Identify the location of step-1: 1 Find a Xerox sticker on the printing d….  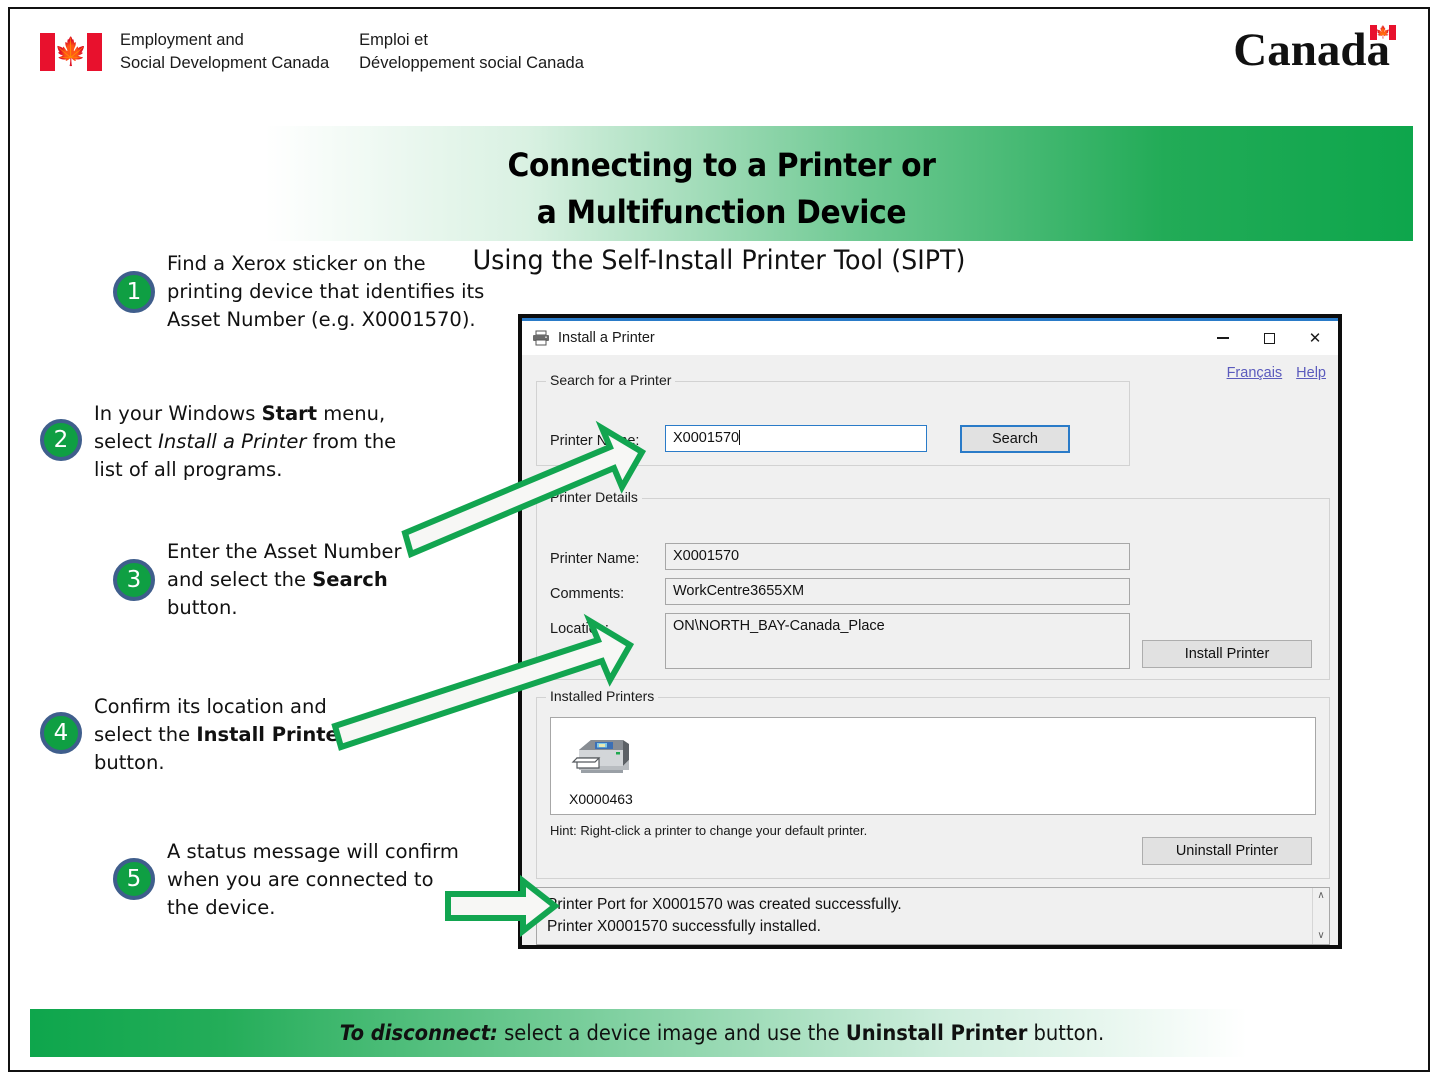
(298, 291).